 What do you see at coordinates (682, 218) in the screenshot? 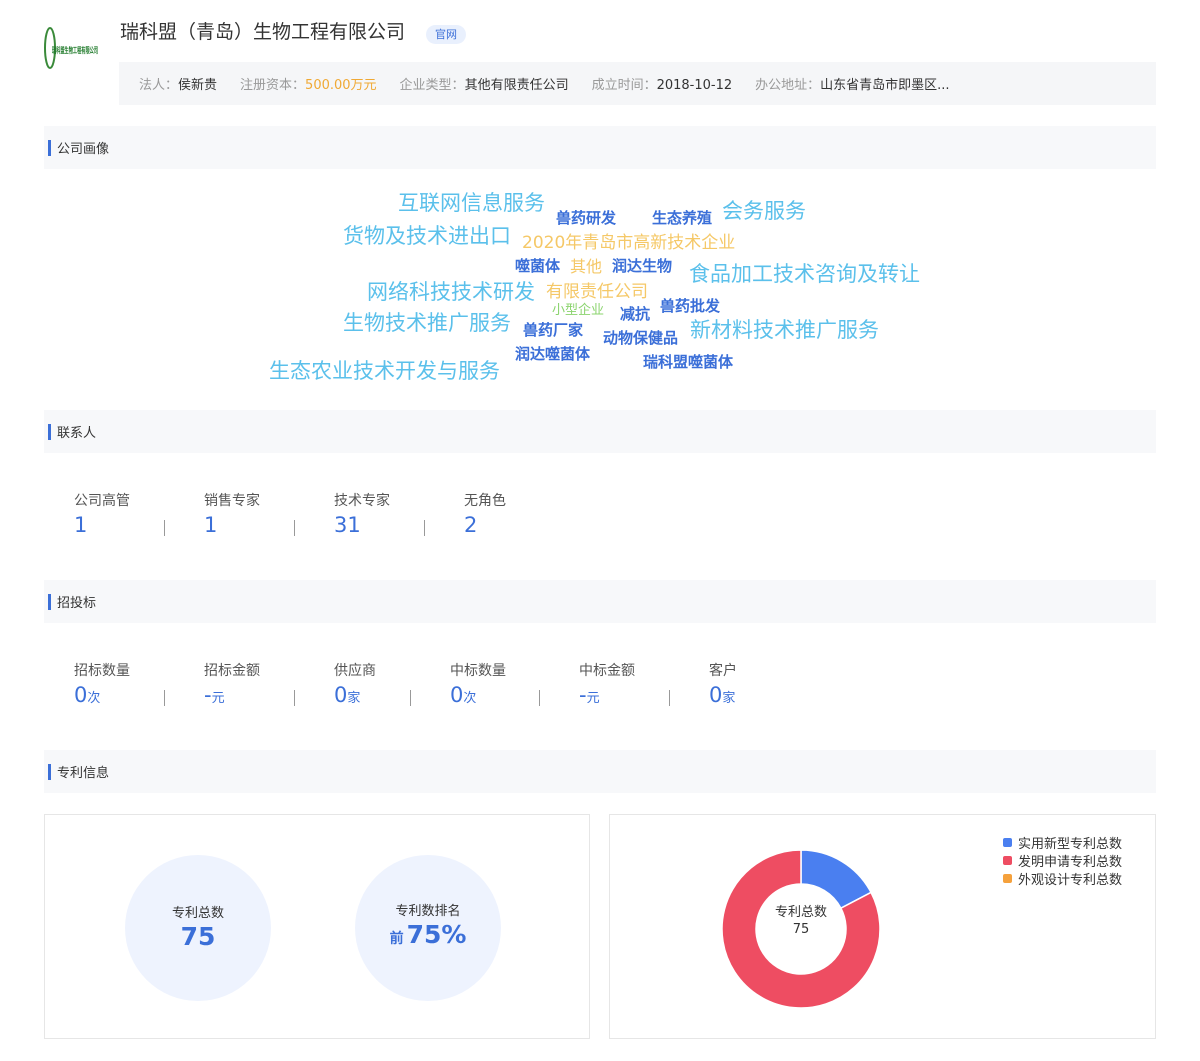
I see `word-tag: 生态养殖` at bounding box center [682, 218].